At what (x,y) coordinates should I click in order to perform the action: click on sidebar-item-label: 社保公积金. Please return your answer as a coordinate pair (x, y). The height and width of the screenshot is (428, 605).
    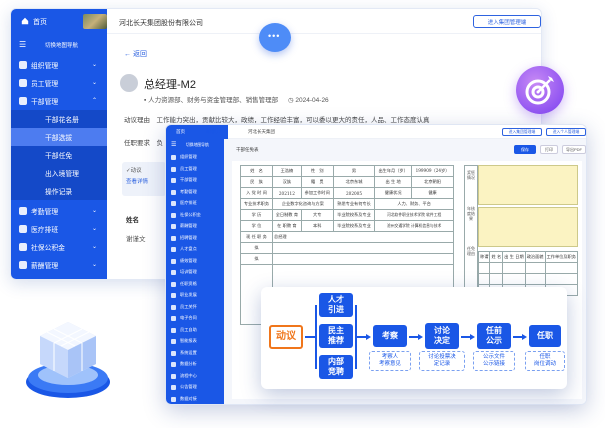
    Looking at the image, I should click on (190, 214).